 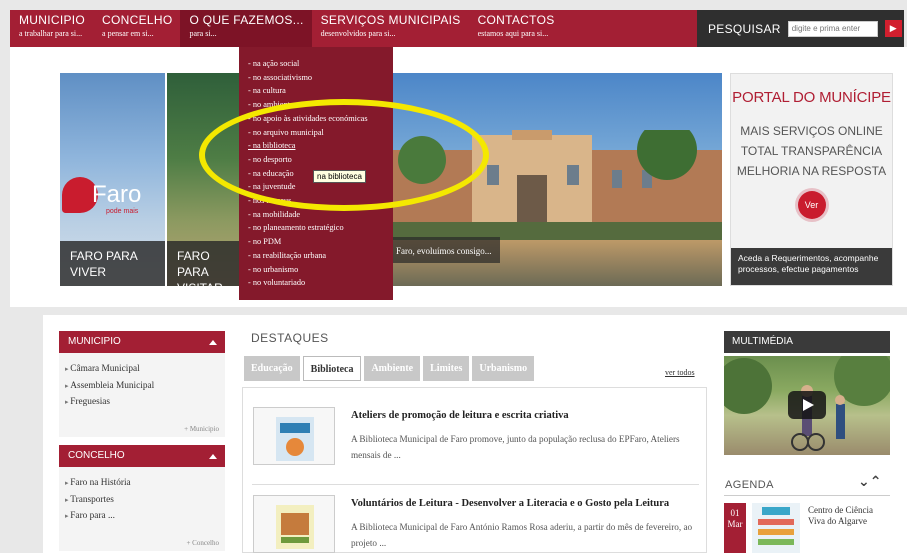 I want to click on dropdown-item: - no associativismo, so click(x=316, y=78).